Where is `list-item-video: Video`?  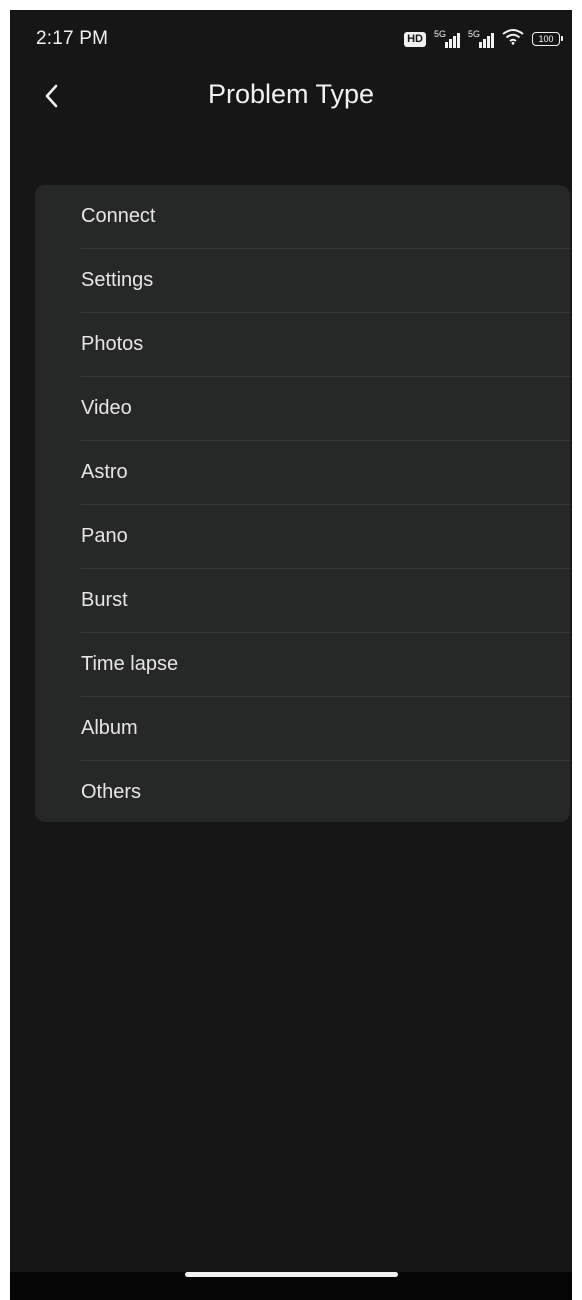 list-item-video: Video is located at coordinates (302, 409).